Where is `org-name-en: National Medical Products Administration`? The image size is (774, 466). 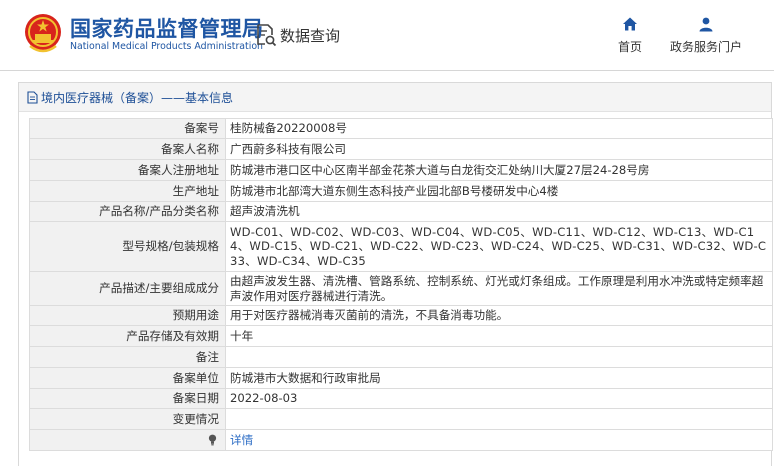
org-name-en: National Medical Products Administration is located at coordinates (167, 46).